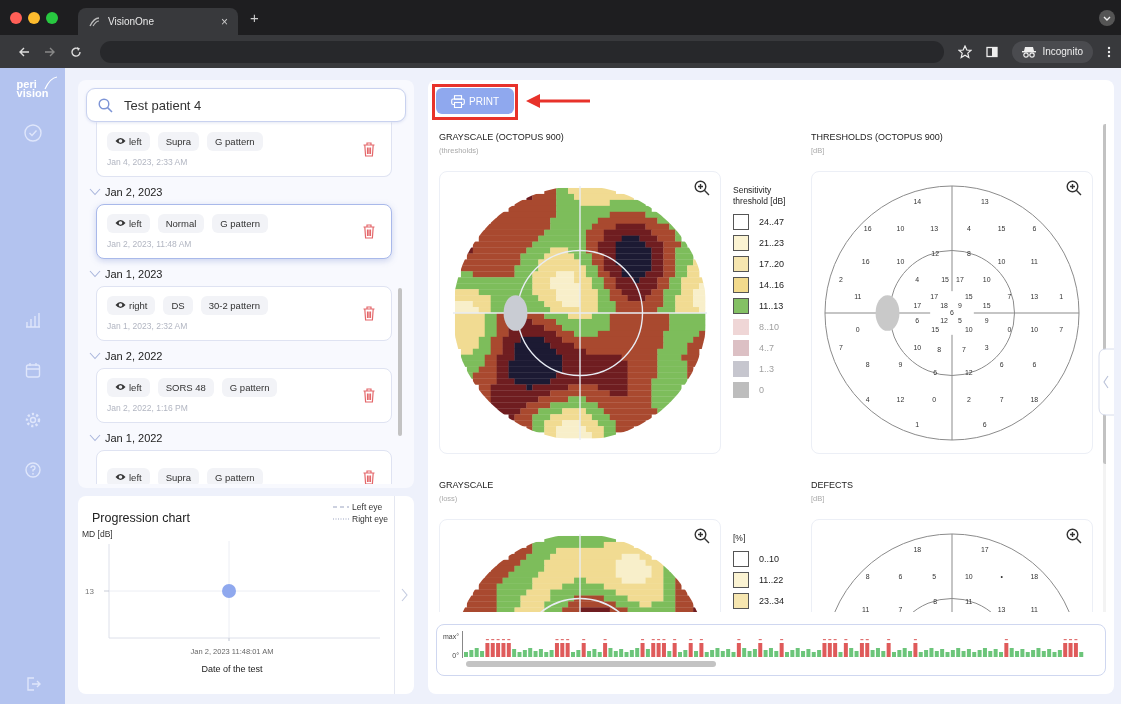 The height and width of the screenshot is (704, 1121). I want to click on group-date: Jan 1, 2023, so click(134, 273).